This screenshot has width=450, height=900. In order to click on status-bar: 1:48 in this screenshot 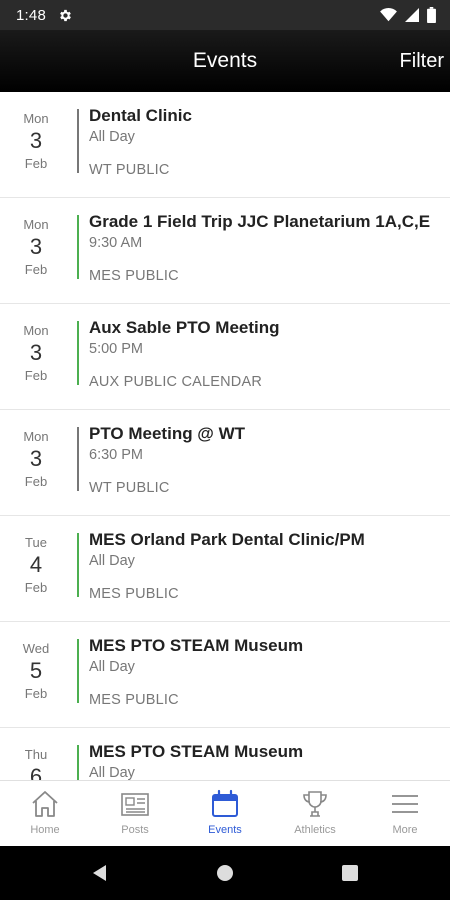, I will do `click(225, 15)`.